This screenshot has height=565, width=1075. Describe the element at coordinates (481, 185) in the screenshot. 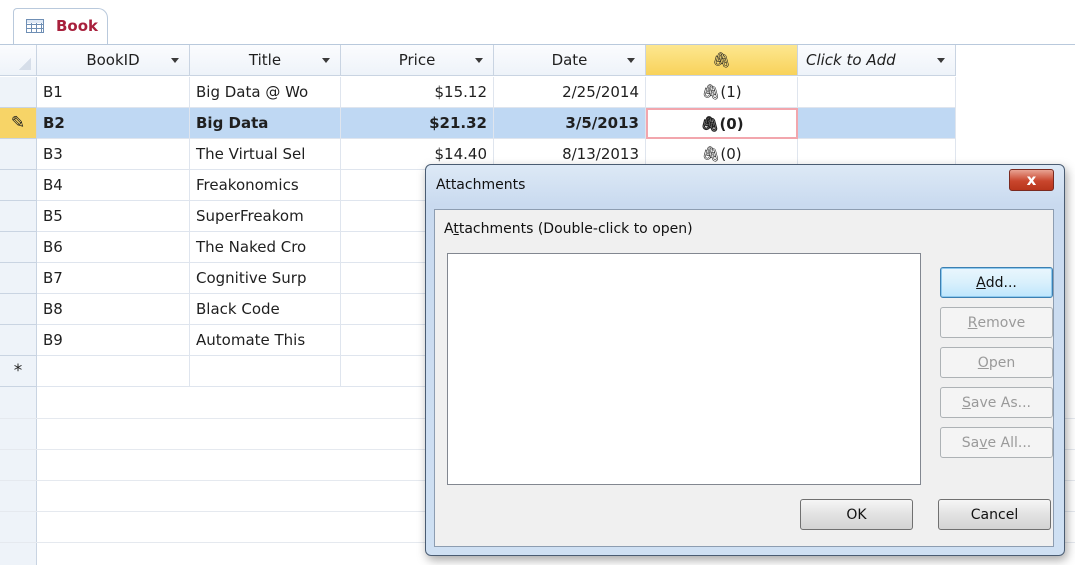

I see `dialog-title: Attachments` at that location.